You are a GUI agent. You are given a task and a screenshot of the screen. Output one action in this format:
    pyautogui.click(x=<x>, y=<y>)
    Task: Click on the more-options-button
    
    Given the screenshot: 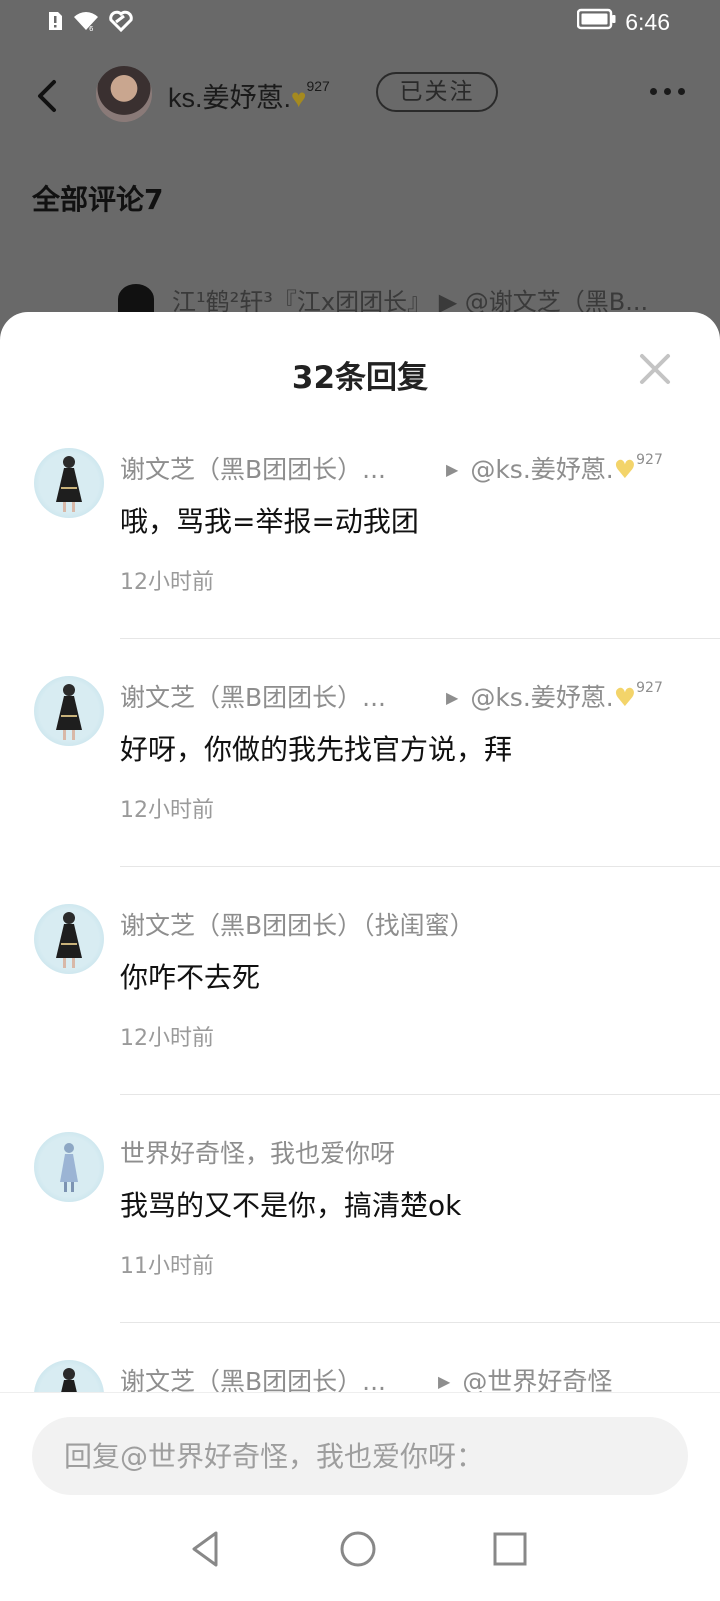 What is the action you would take?
    pyautogui.click(x=667, y=91)
    